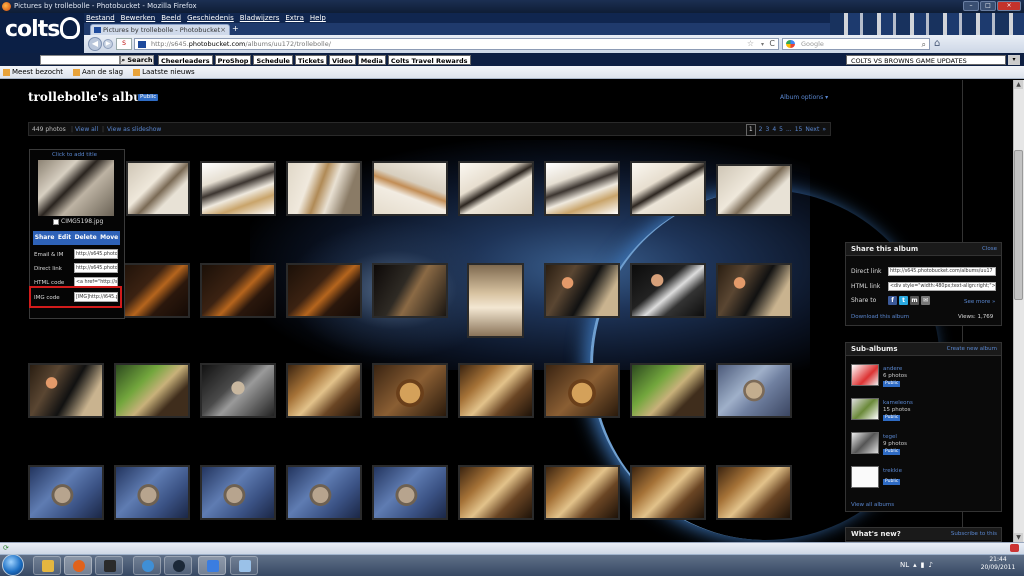 The image size is (1024, 576). What do you see at coordinates (1014, 60) in the screenshot?
I see `ticker-dropdown-icon: ▾` at bounding box center [1014, 60].